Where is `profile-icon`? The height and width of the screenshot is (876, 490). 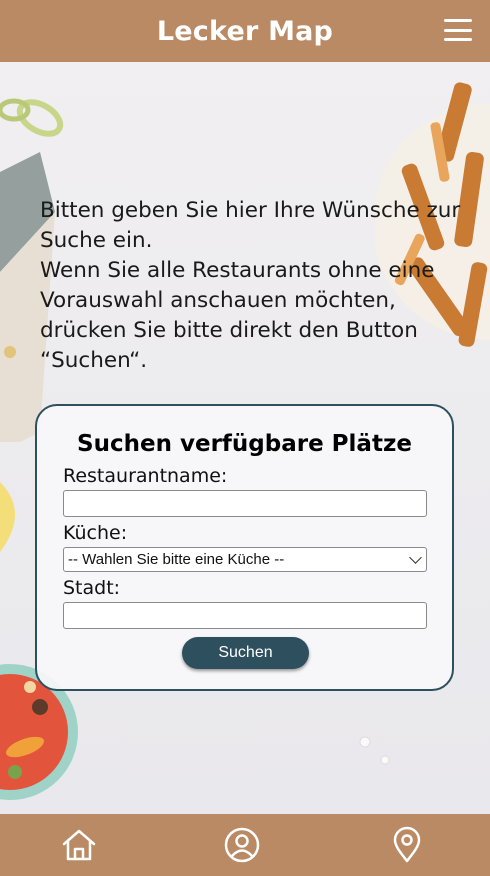
profile-icon is located at coordinates (242, 845).